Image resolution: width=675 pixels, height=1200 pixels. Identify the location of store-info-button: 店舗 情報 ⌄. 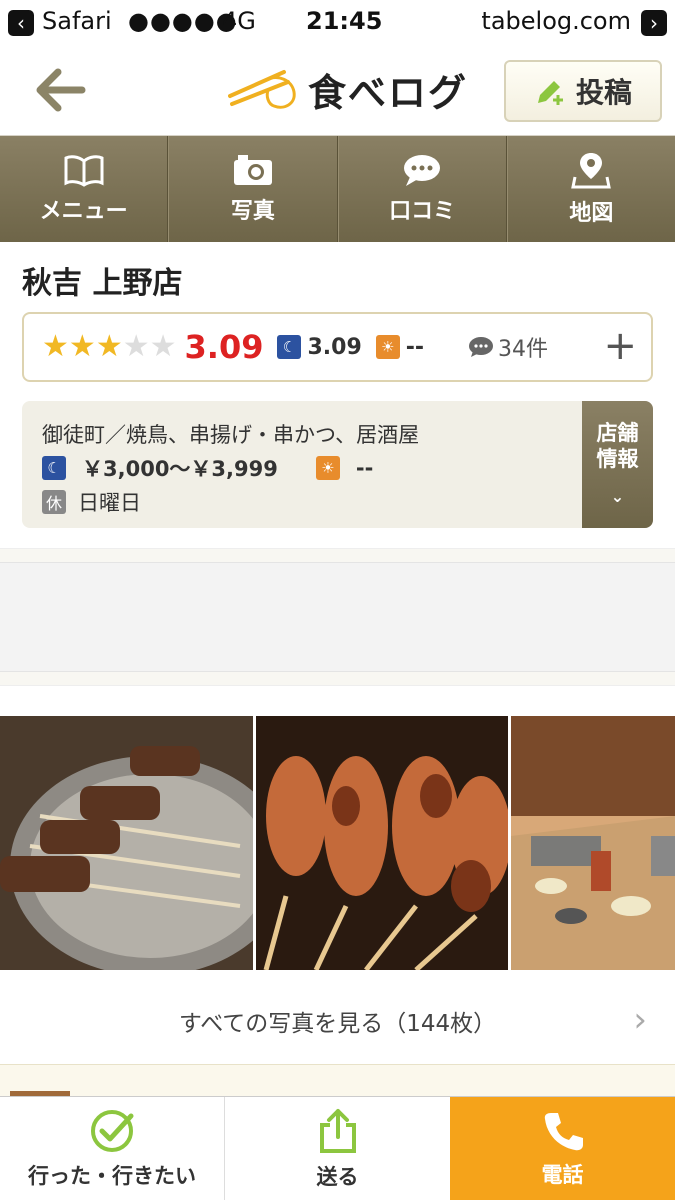
(617, 464).